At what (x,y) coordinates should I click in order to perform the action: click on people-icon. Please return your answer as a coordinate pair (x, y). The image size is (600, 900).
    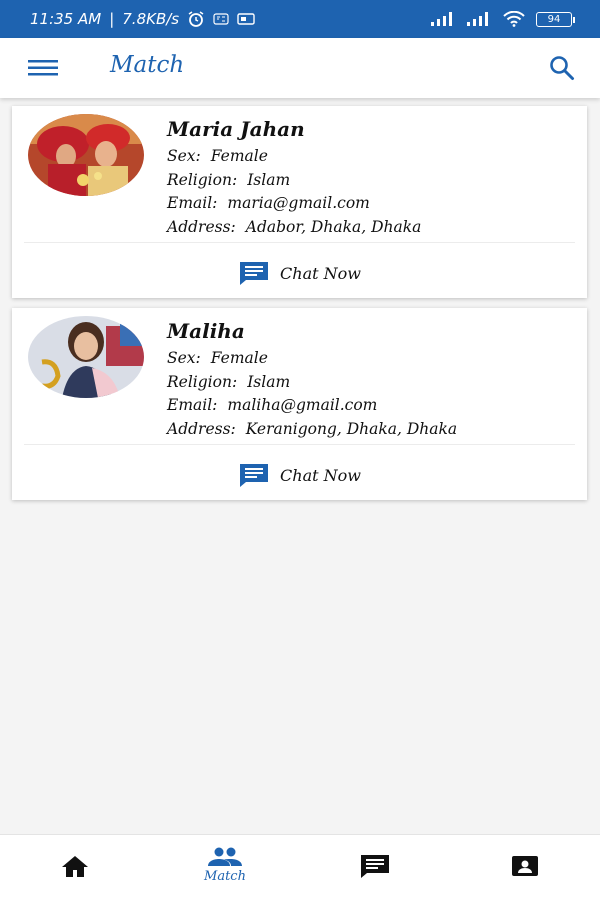
    Looking at the image, I should click on (225, 856).